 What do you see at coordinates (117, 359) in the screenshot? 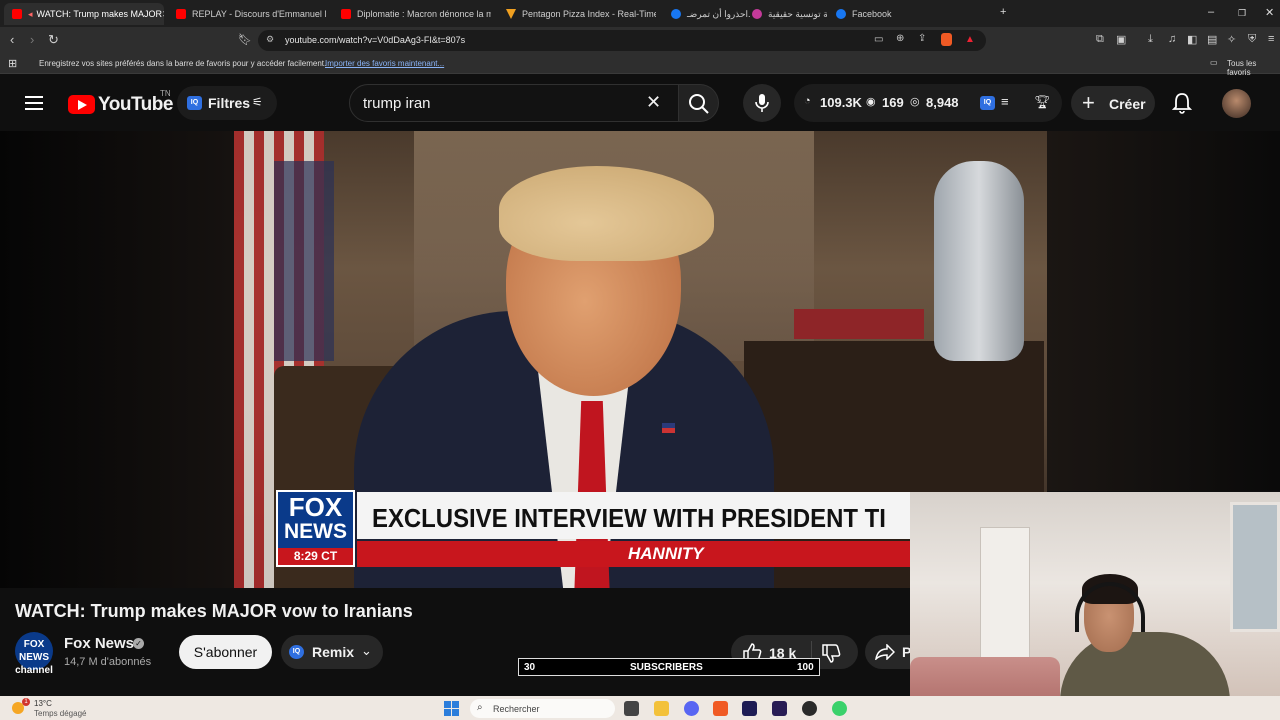
I see `player-background-left` at bounding box center [117, 359].